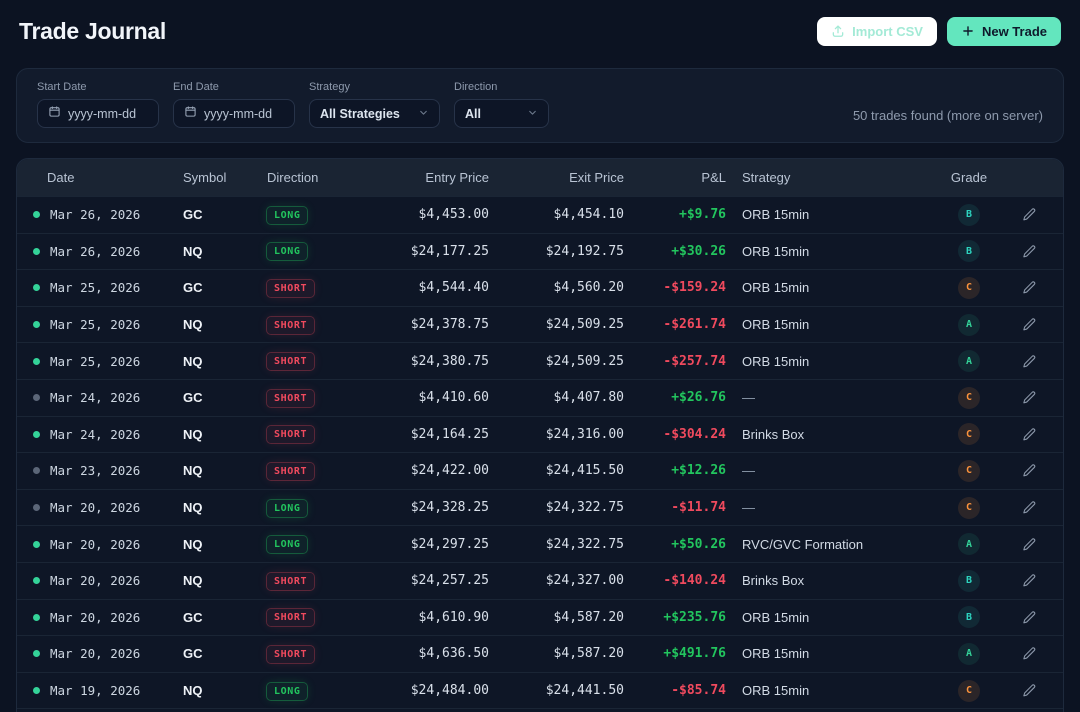  I want to click on grade-badge: A, so click(969, 544).